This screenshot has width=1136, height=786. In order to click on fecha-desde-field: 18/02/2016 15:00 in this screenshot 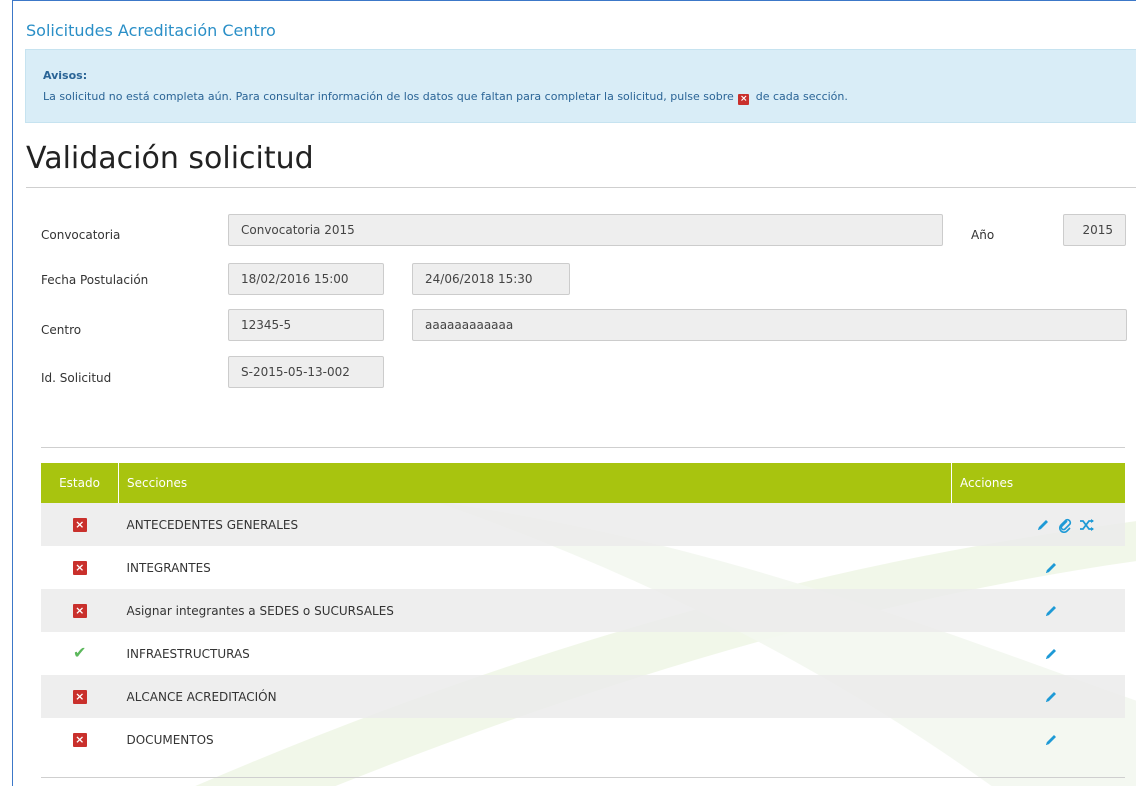, I will do `click(306, 279)`.